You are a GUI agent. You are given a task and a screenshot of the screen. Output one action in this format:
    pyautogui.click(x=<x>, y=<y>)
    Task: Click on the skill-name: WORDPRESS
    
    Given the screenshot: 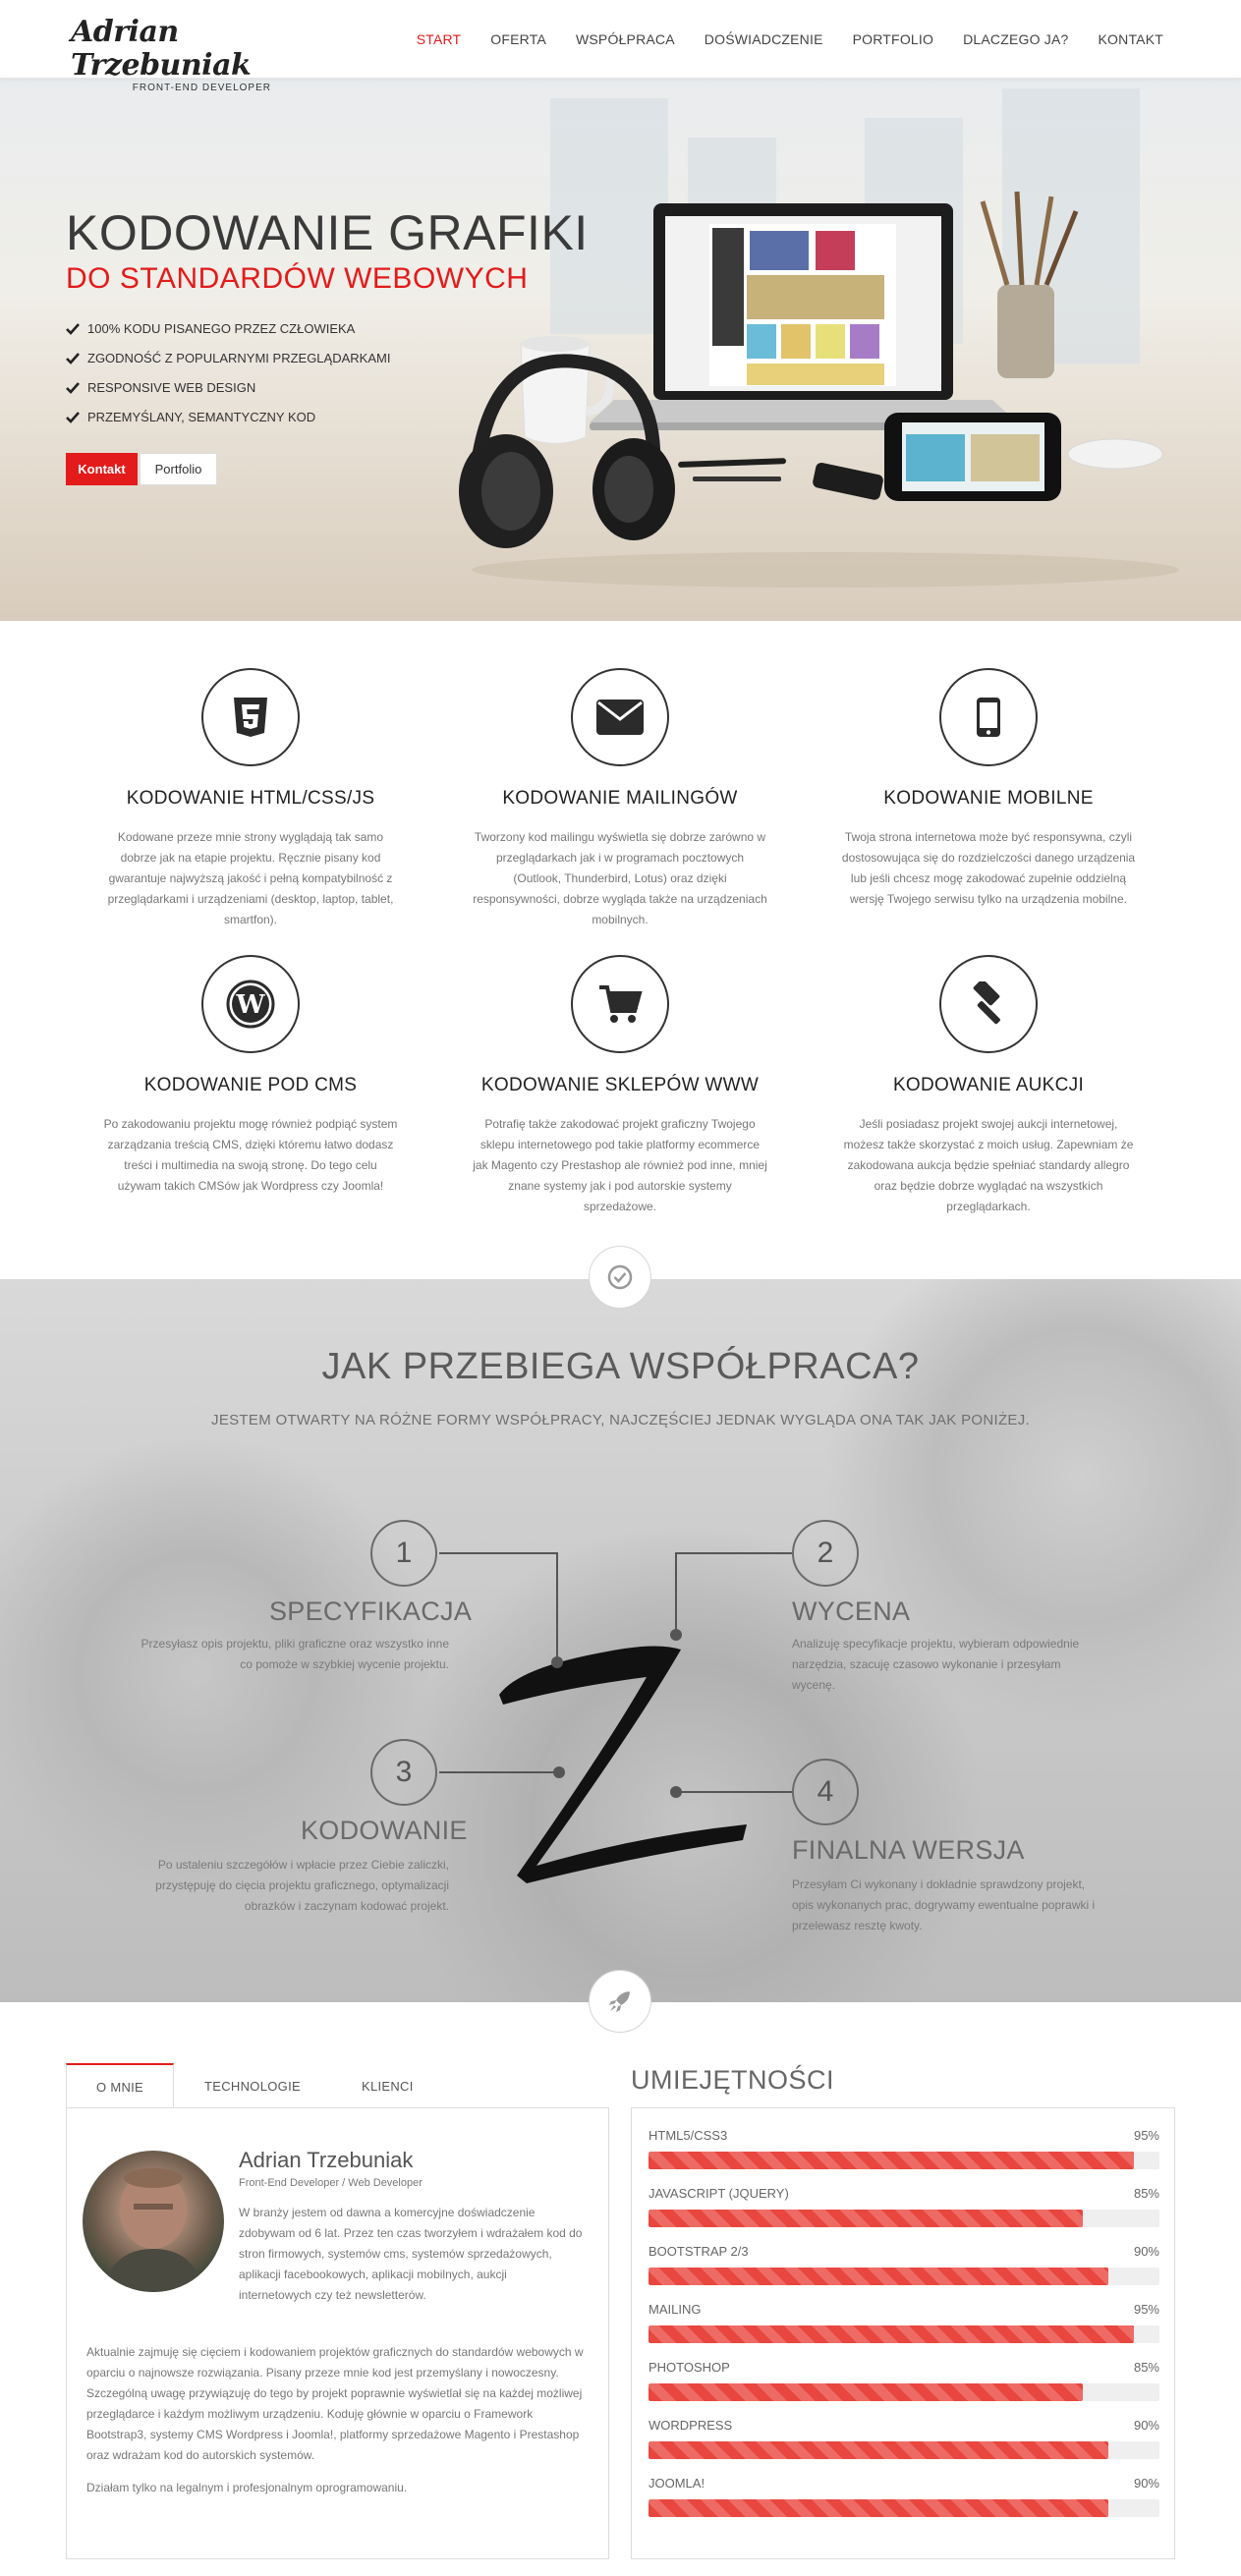 What is the action you would take?
    pyautogui.click(x=691, y=2425)
    